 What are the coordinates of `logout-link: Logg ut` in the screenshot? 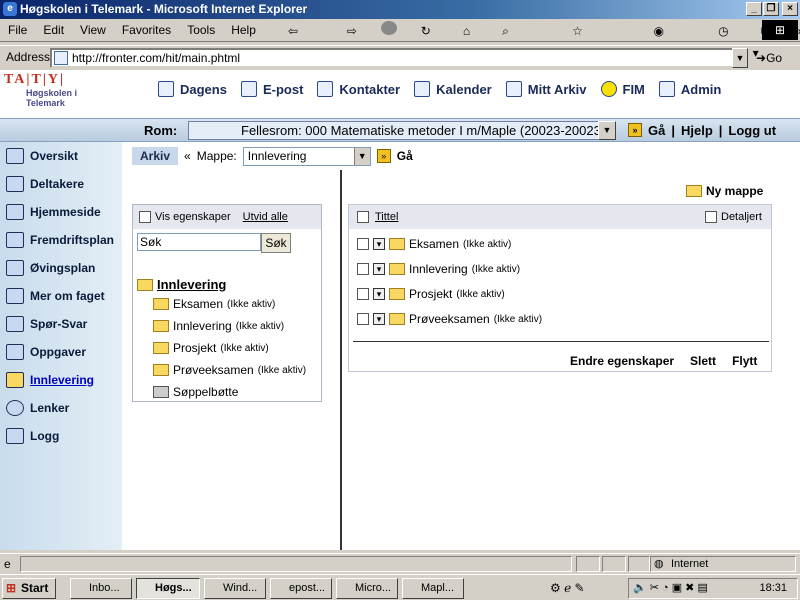 It's located at (752, 130).